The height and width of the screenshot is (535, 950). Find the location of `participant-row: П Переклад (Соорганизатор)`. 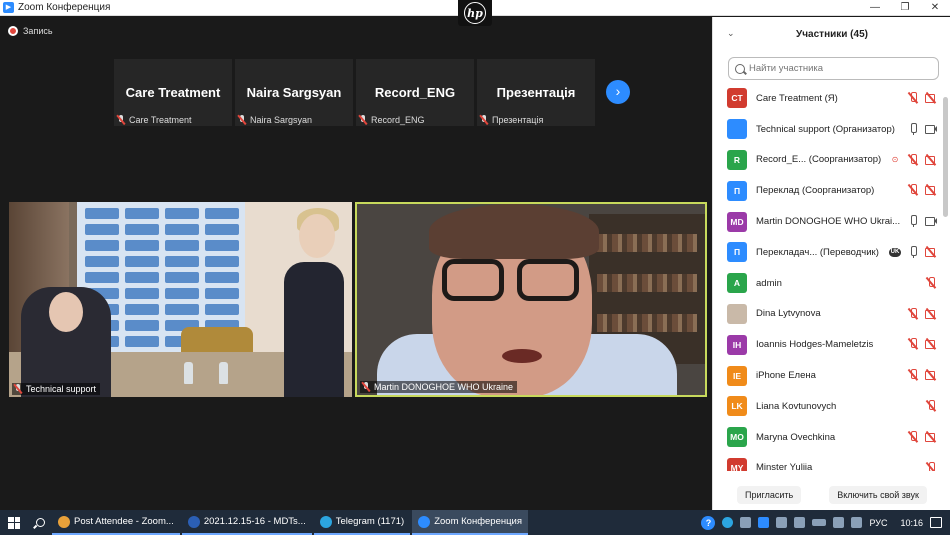

participant-row: П Переклад (Соорганизатор) is located at coordinates (828, 190).